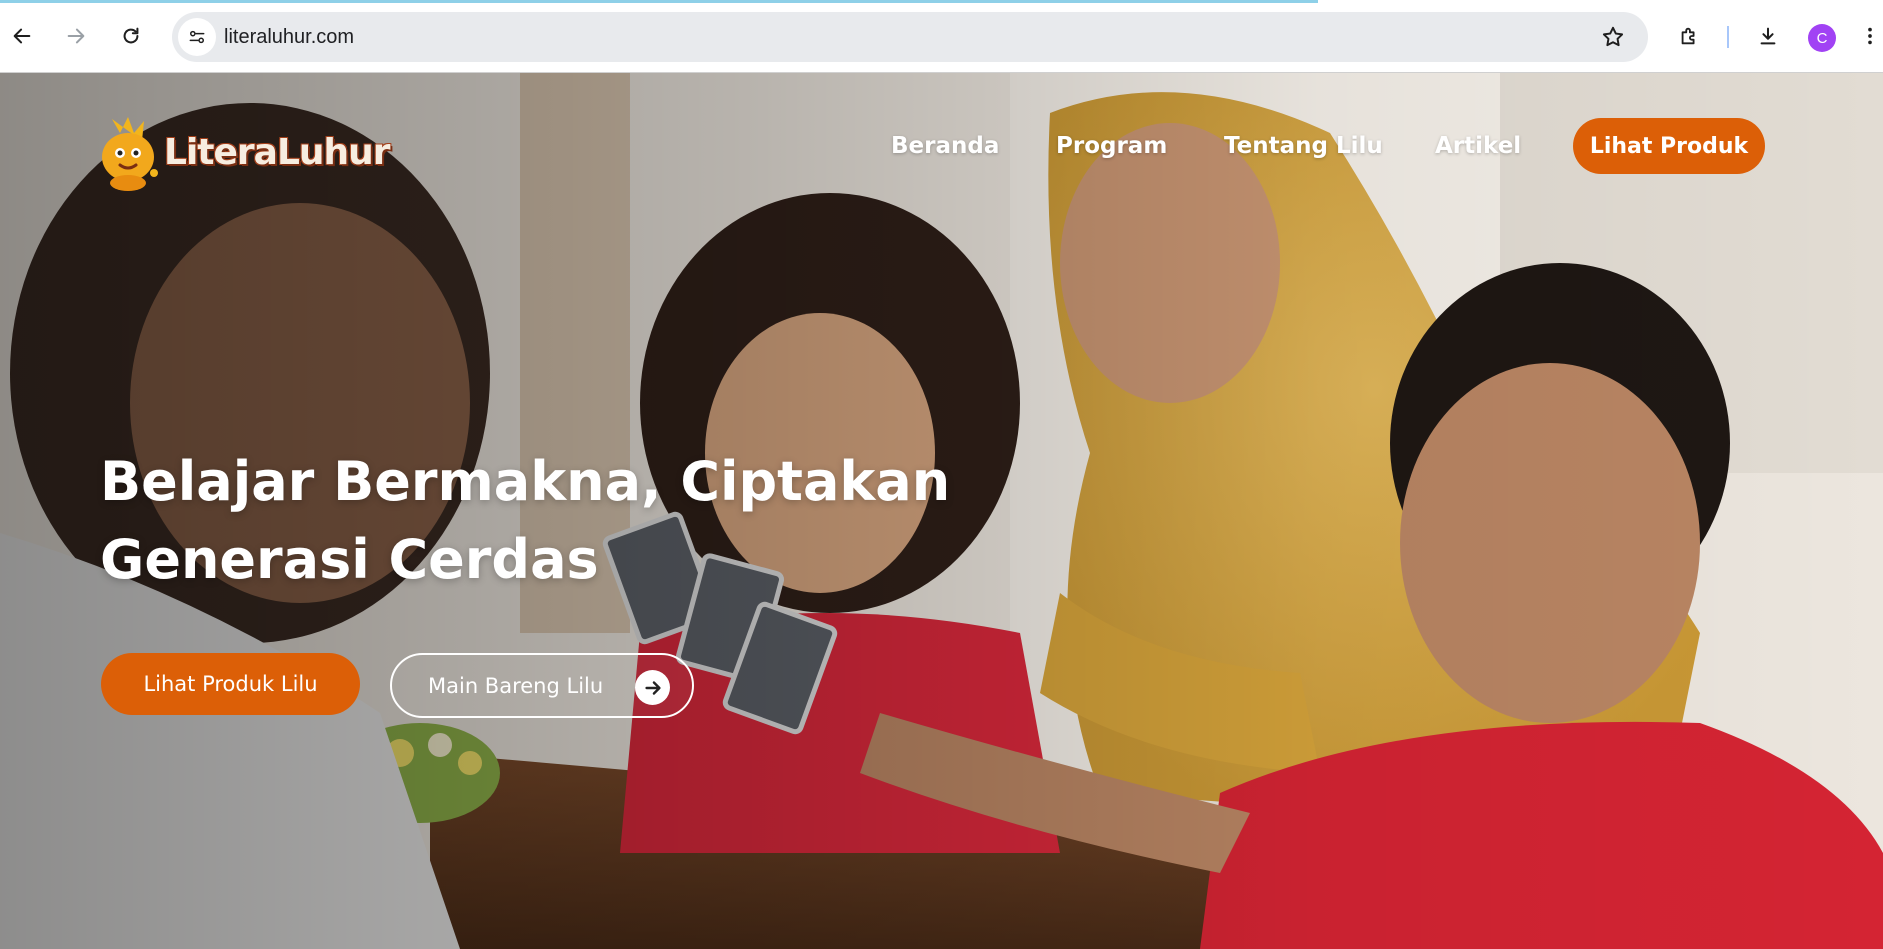 The width and height of the screenshot is (1883, 949). I want to click on back-button, so click(22, 36).